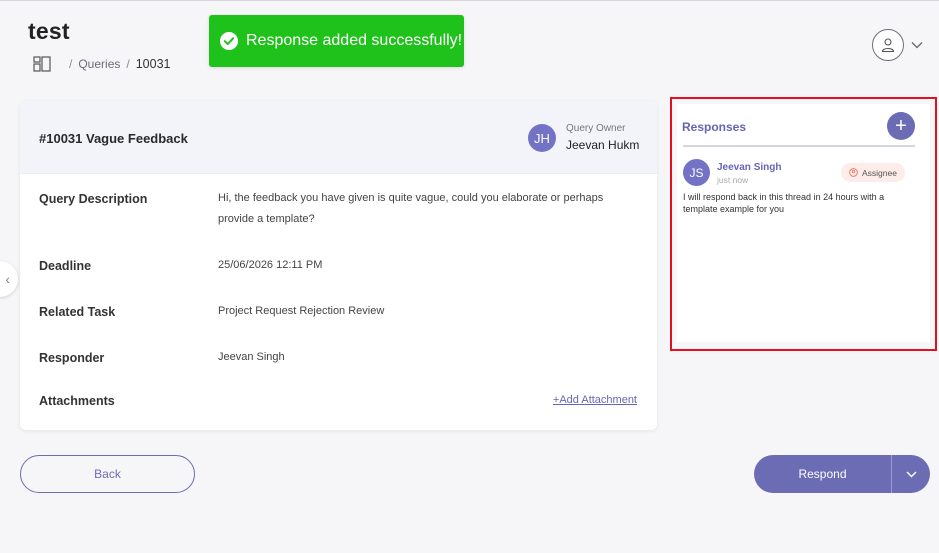 Image resolution: width=939 pixels, height=553 pixels. Describe the element at coordinates (107, 474) in the screenshot. I see `back-button: Back` at that location.